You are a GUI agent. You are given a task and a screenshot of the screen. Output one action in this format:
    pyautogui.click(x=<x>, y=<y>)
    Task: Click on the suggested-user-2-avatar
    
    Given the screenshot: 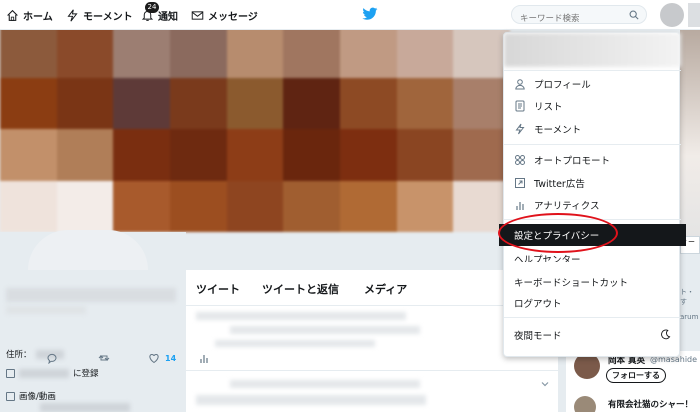 What is the action you would take?
    pyautogui.click(x=585, y=404)
    